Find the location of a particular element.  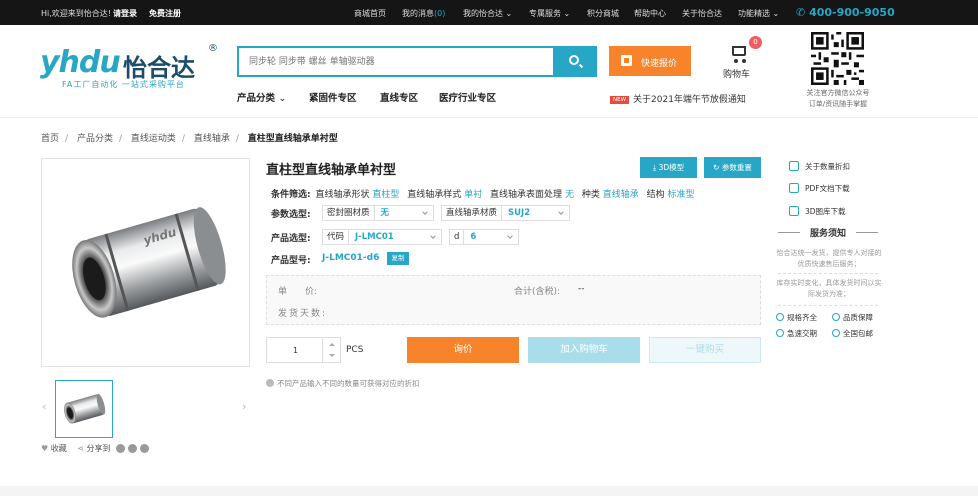

search-input is located at coordinates (396, 61).